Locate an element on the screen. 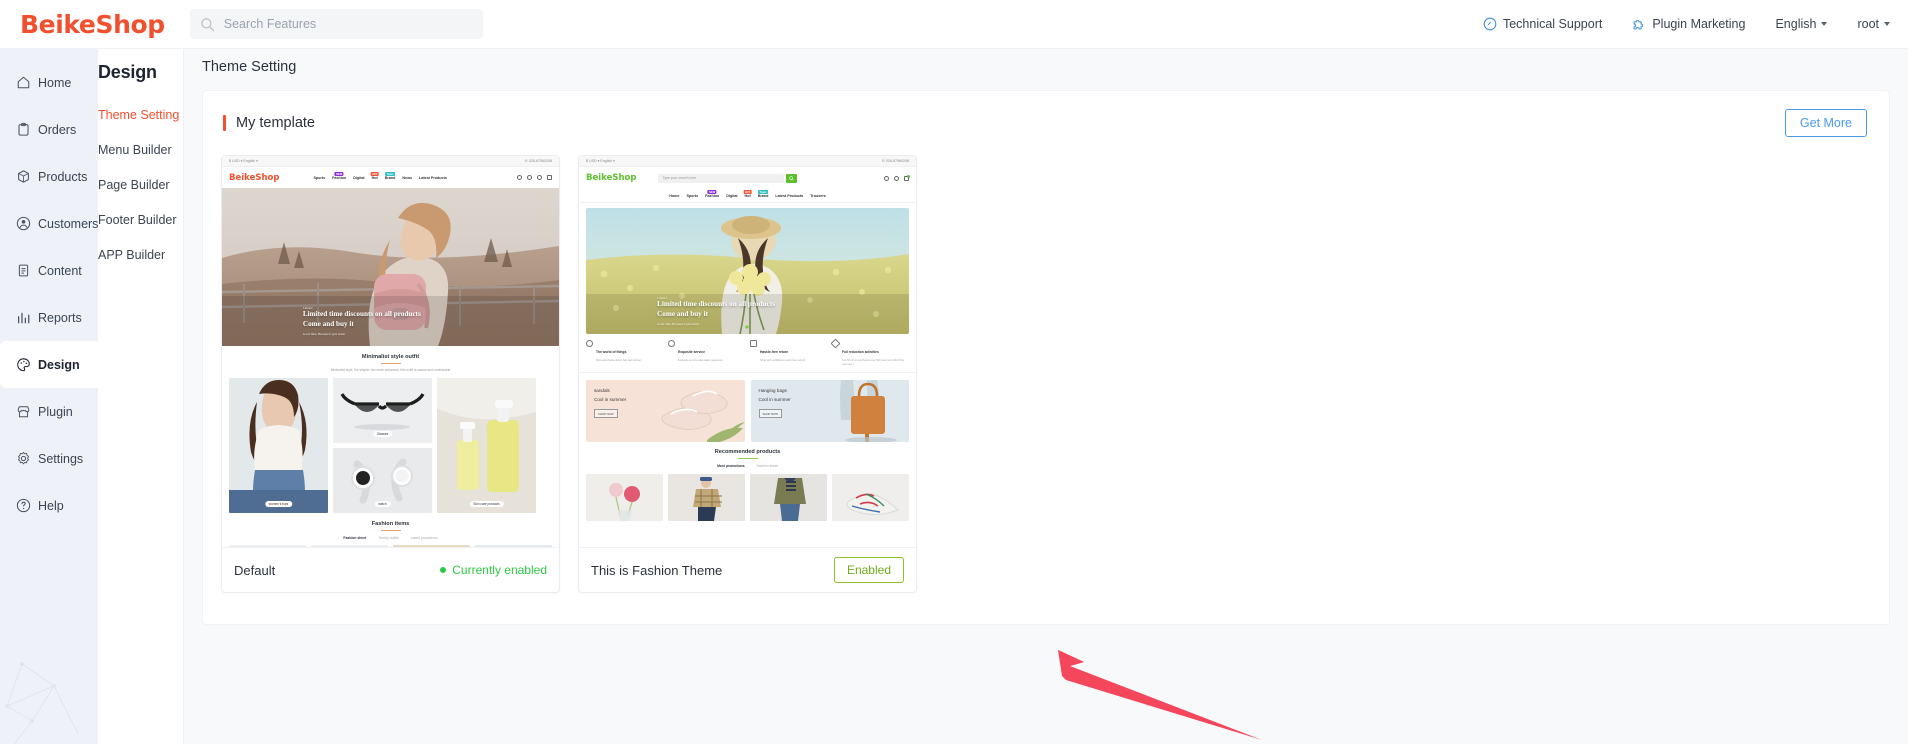 The height and width of the screenshot is (744, 1908). mini-search-box: Type your search here is located at coordinates (728, 178).